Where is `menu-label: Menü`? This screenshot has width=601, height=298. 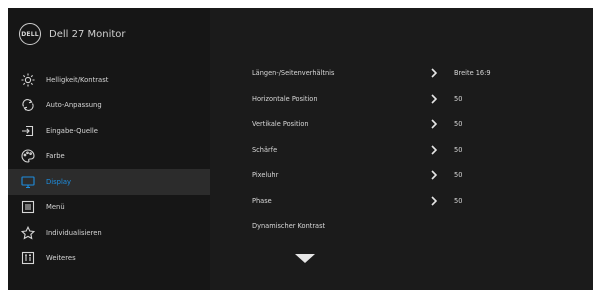 menu-label: Menü is located at coordinates (55, 207).